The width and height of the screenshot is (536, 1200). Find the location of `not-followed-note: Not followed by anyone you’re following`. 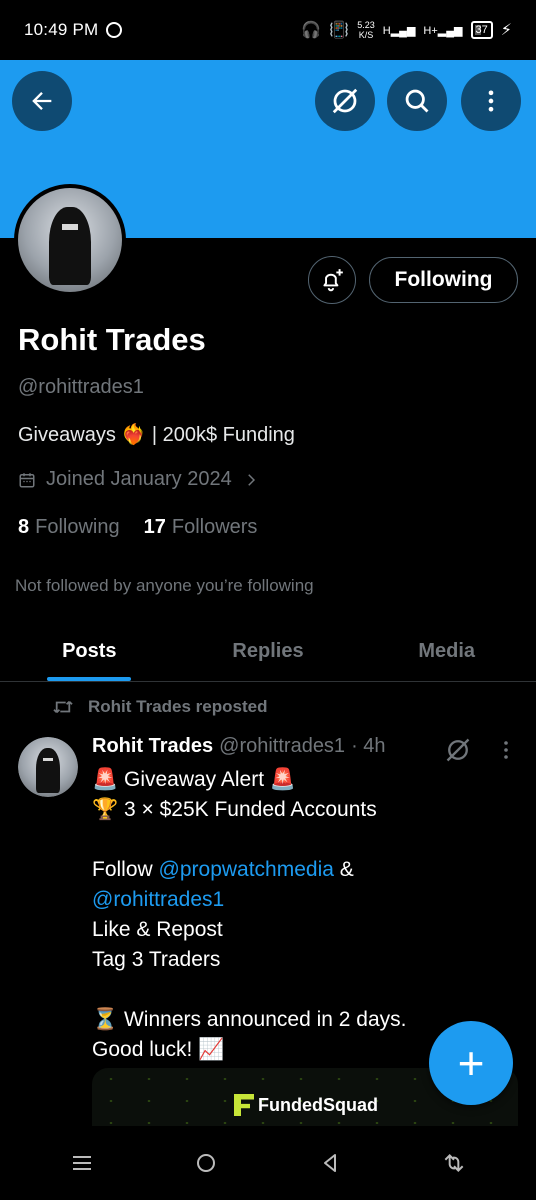

not-followed-note: Not followed by anyone you’re following is located at coordinates (164, 585).